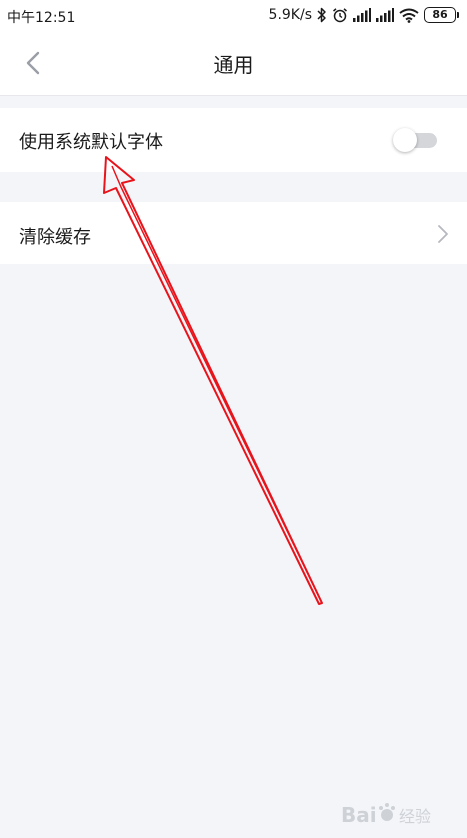  I want to click on system-font-toggle, so click(415, 140).